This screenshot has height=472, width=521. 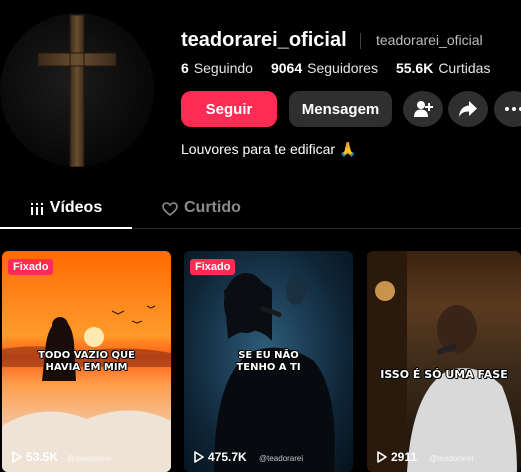 What do you see at coordinates (340, 109) in the screenshot?
I see `message-button: Mensagem` at bounding box center [340, 109].